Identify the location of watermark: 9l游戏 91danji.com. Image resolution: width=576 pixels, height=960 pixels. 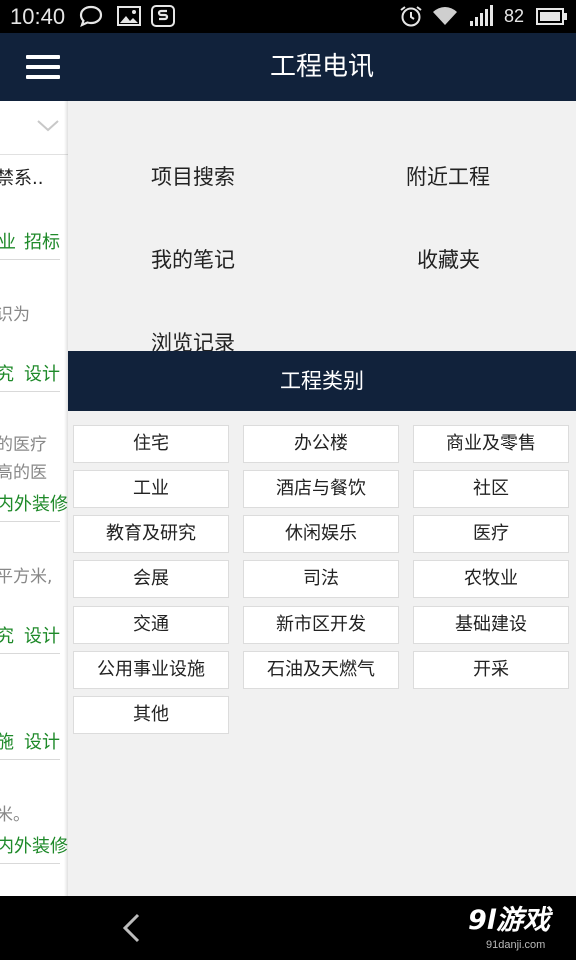
(493, 928).